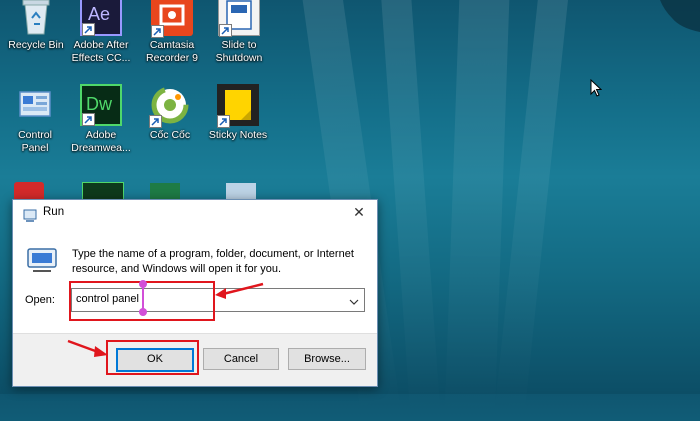 The height and width of the screenshot is (421, 700). I want to click on after-effects-icon: Ae, so click(101, 18).